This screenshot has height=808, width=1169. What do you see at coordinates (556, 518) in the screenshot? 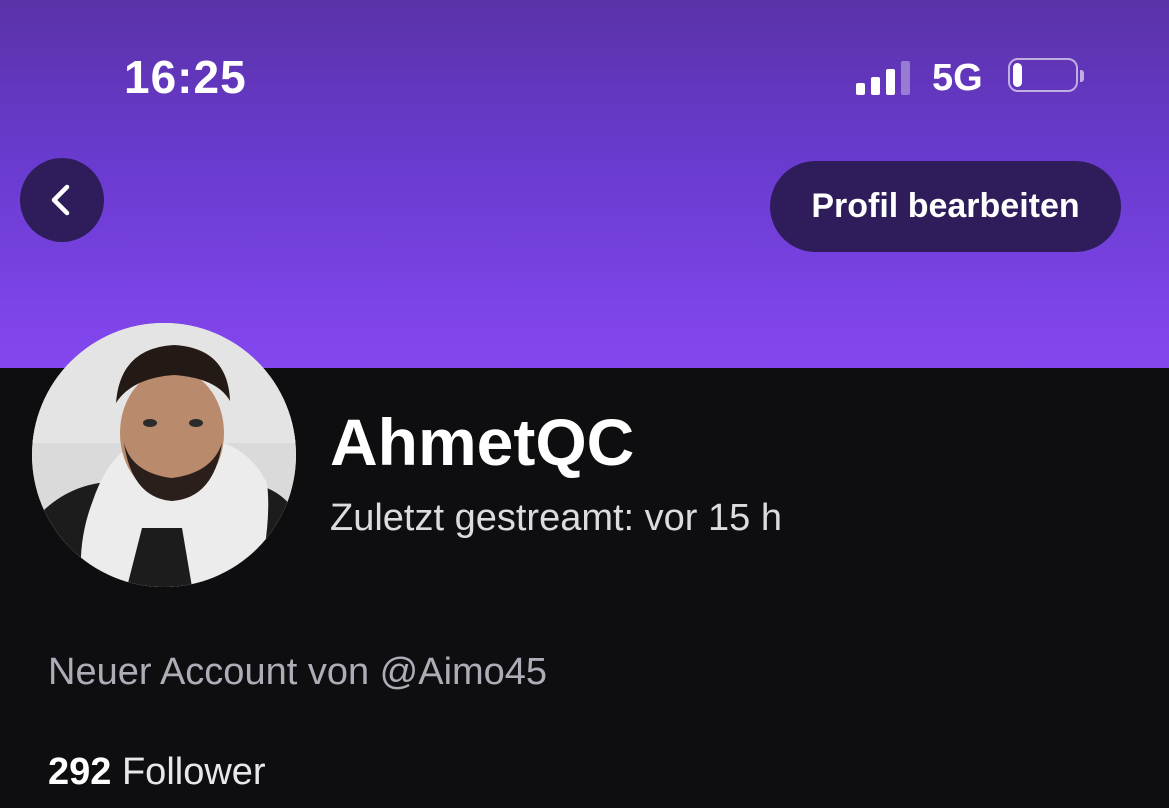
I see `last-streamed-text: Zuletzt gestreamt: vor 15 h` at bounding box center [556, 518].